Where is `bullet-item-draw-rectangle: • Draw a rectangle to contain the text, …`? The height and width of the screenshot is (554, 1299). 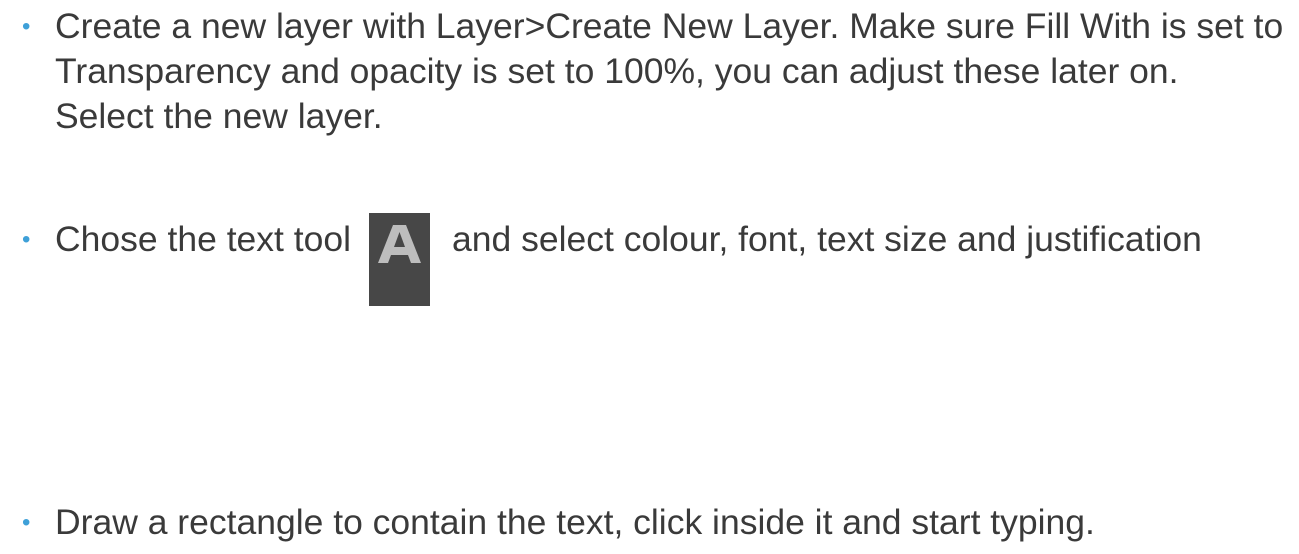
bullet-item-draw-rectangle: • Draw a rectangle to contain the text, … is located at coordinates (654, 522).